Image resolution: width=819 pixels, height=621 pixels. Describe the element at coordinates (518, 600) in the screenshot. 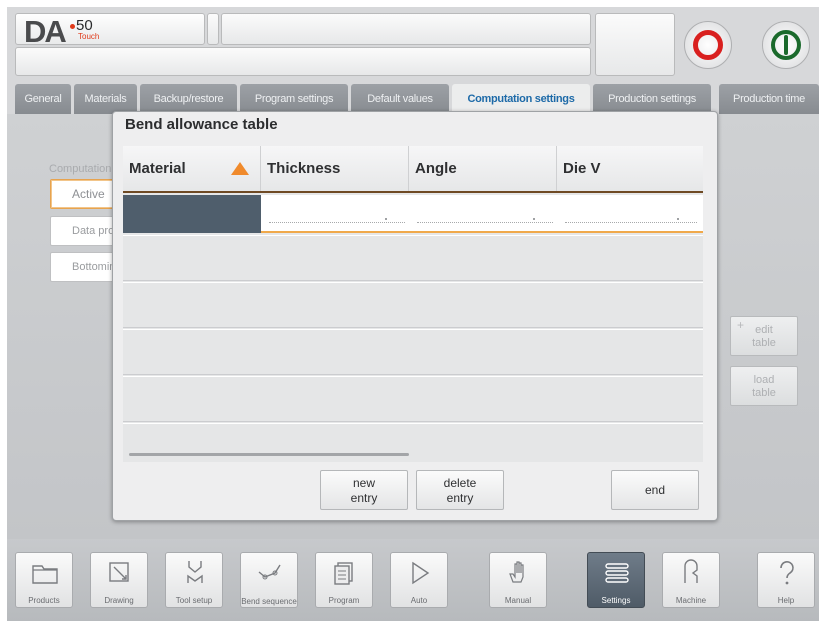

I see `nav-label: Manual` at that location.